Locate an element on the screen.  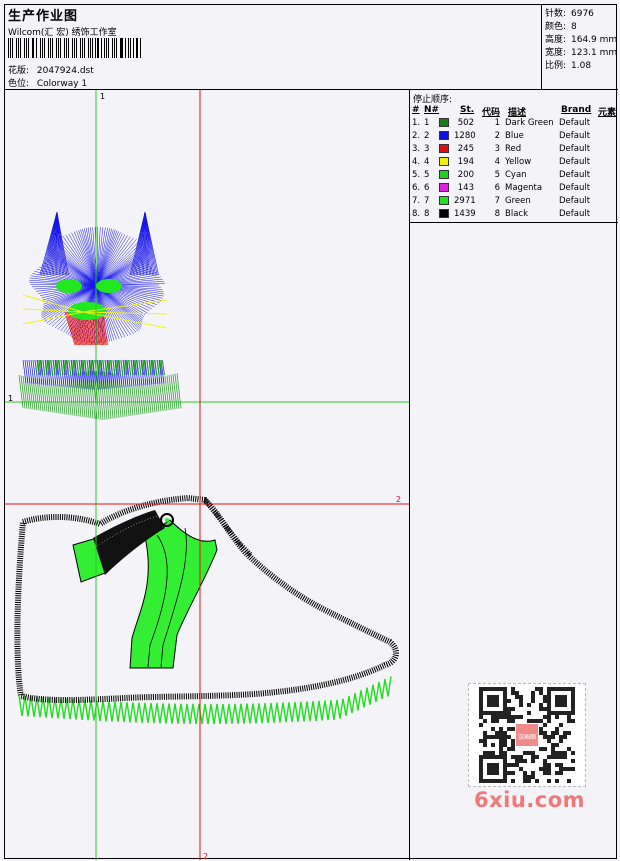
row-stitches: 200 is located at coordinates (465, 175).